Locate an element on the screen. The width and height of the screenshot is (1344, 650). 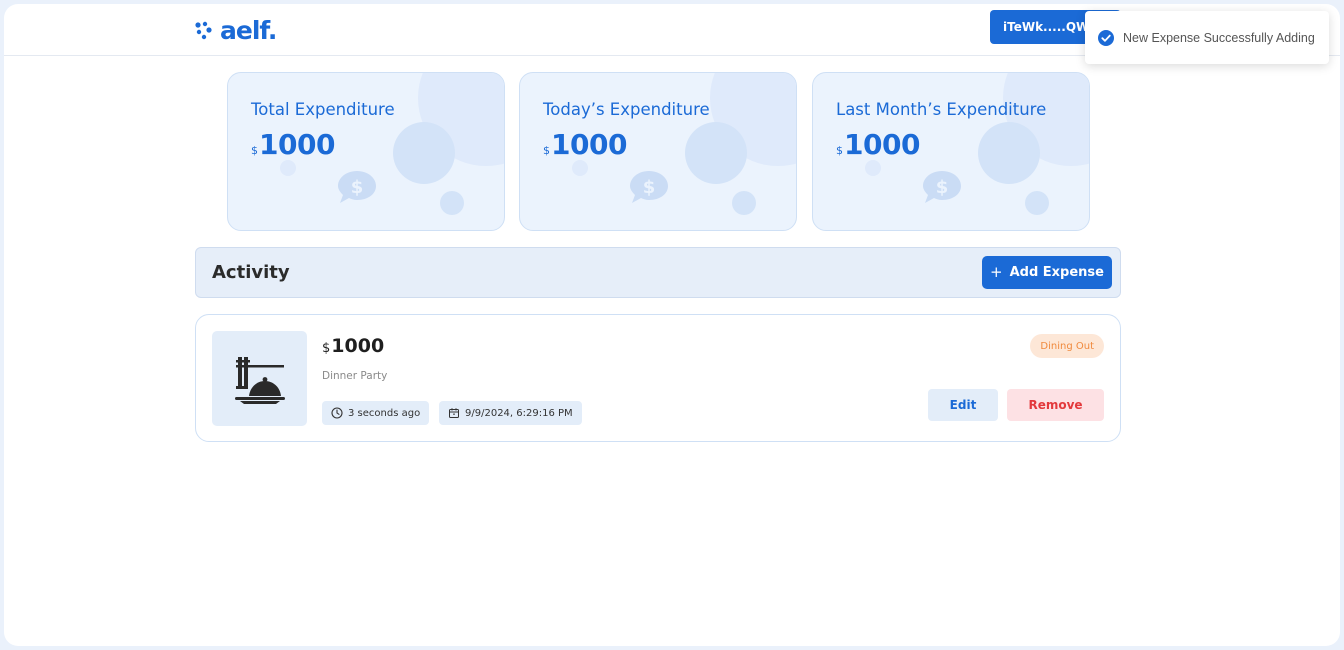
card-title: Total Expenditure is located at coordinates (323, 109).